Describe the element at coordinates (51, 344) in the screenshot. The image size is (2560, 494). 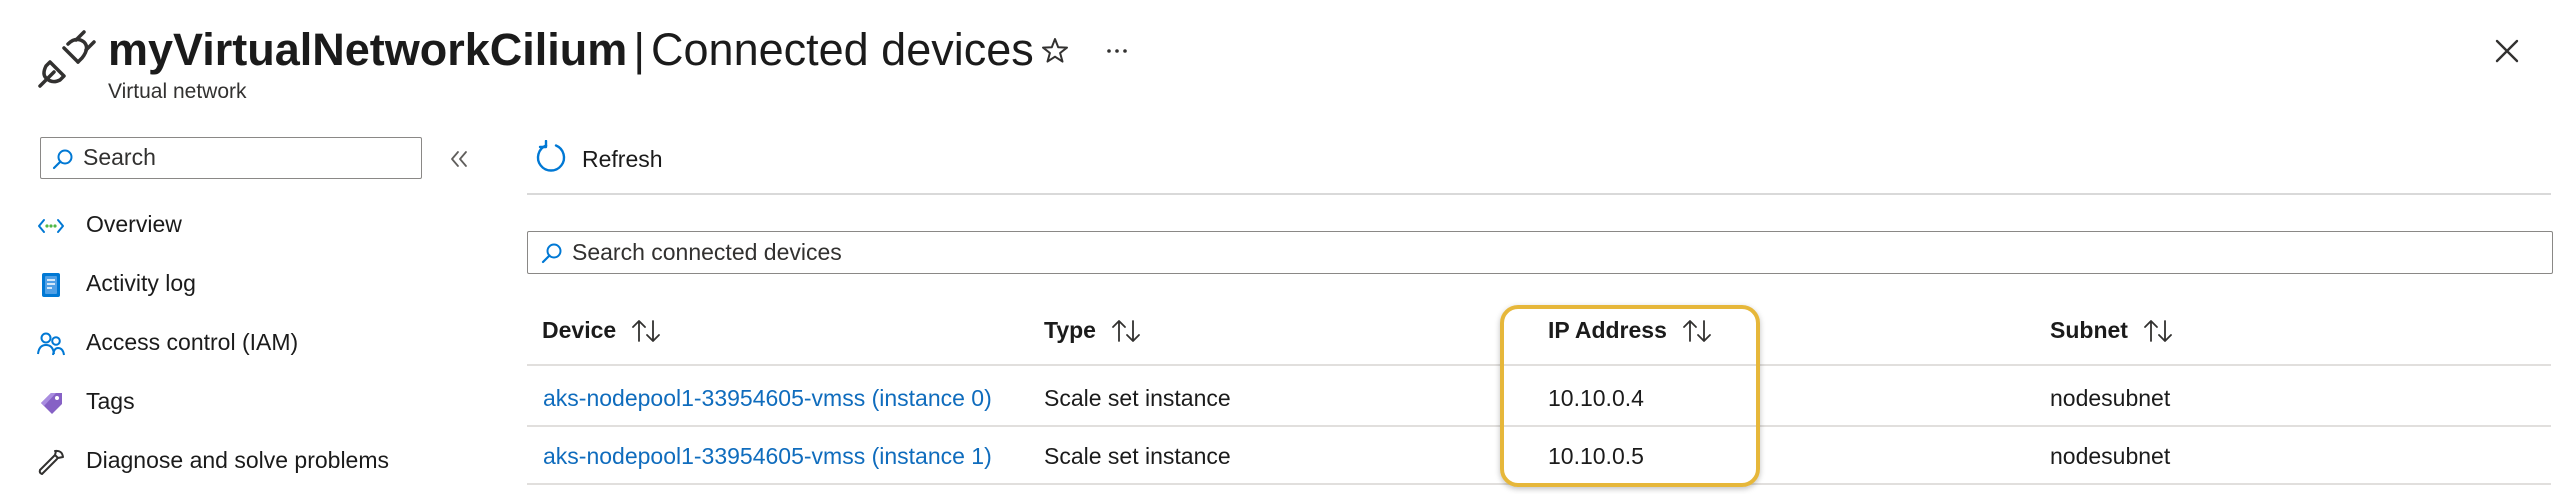
I see `people-icon` at that location.